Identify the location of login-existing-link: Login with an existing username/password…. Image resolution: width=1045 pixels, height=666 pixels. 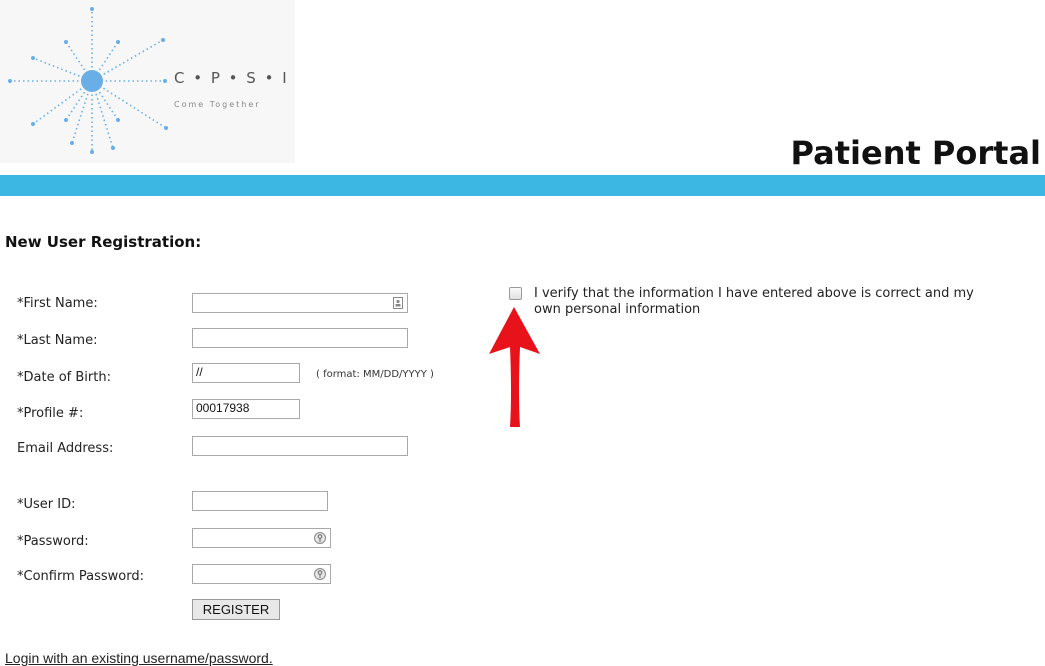
(139, 658).